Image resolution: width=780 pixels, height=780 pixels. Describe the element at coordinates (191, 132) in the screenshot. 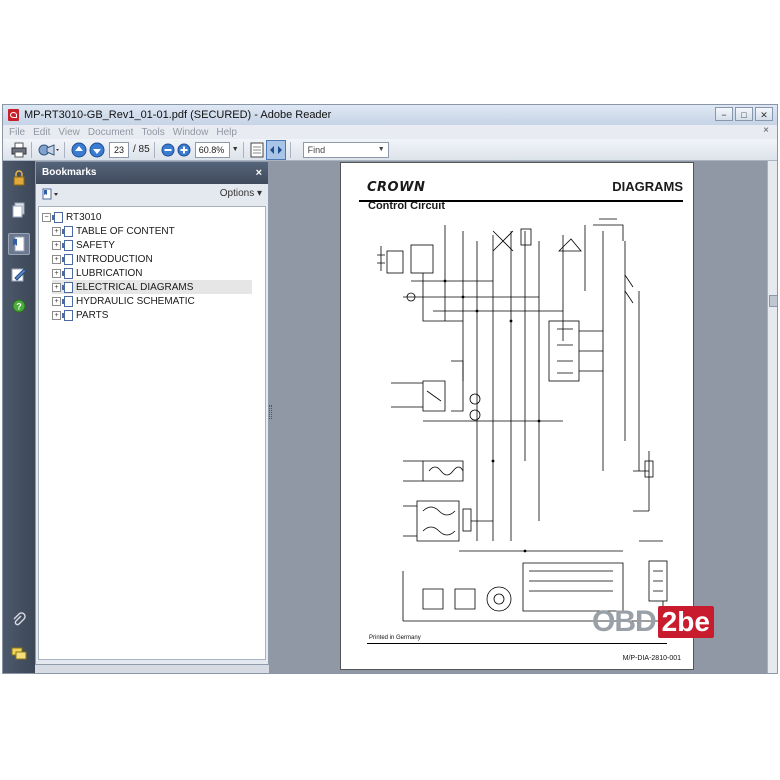

I see `menu-window: Window` at that location.